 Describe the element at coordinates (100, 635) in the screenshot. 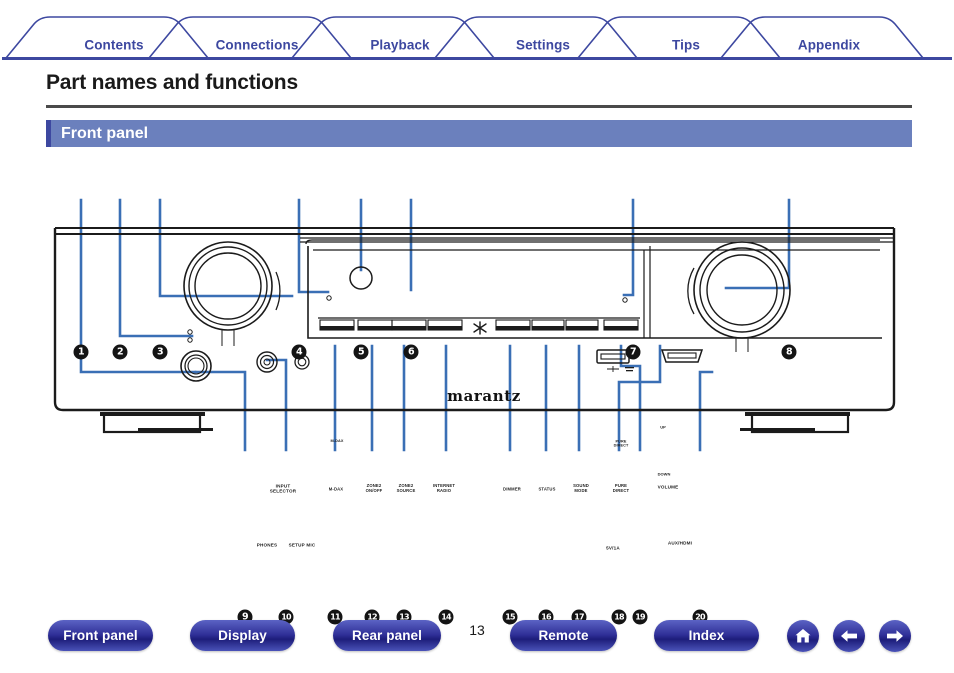

I see `nav-button-front-panel: Front panel` at that location.